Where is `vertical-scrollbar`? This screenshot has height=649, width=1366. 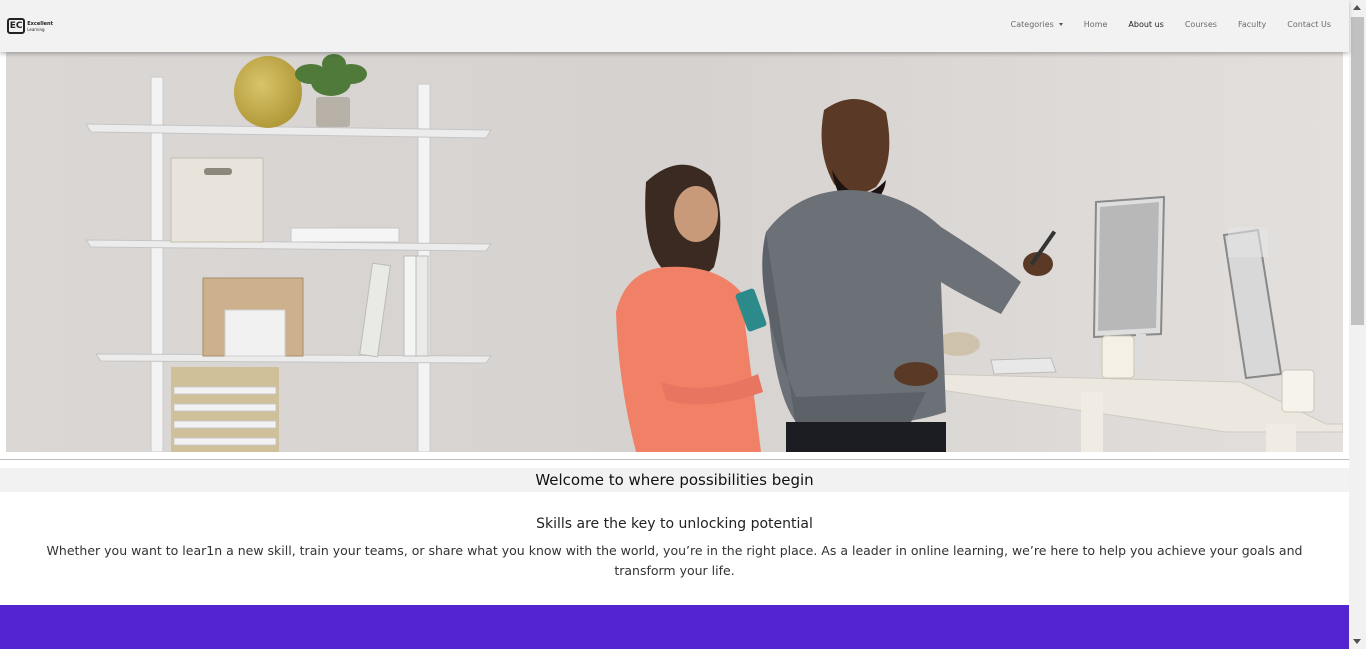 vertical-scrollbar is located at coordinates (1357, 324).